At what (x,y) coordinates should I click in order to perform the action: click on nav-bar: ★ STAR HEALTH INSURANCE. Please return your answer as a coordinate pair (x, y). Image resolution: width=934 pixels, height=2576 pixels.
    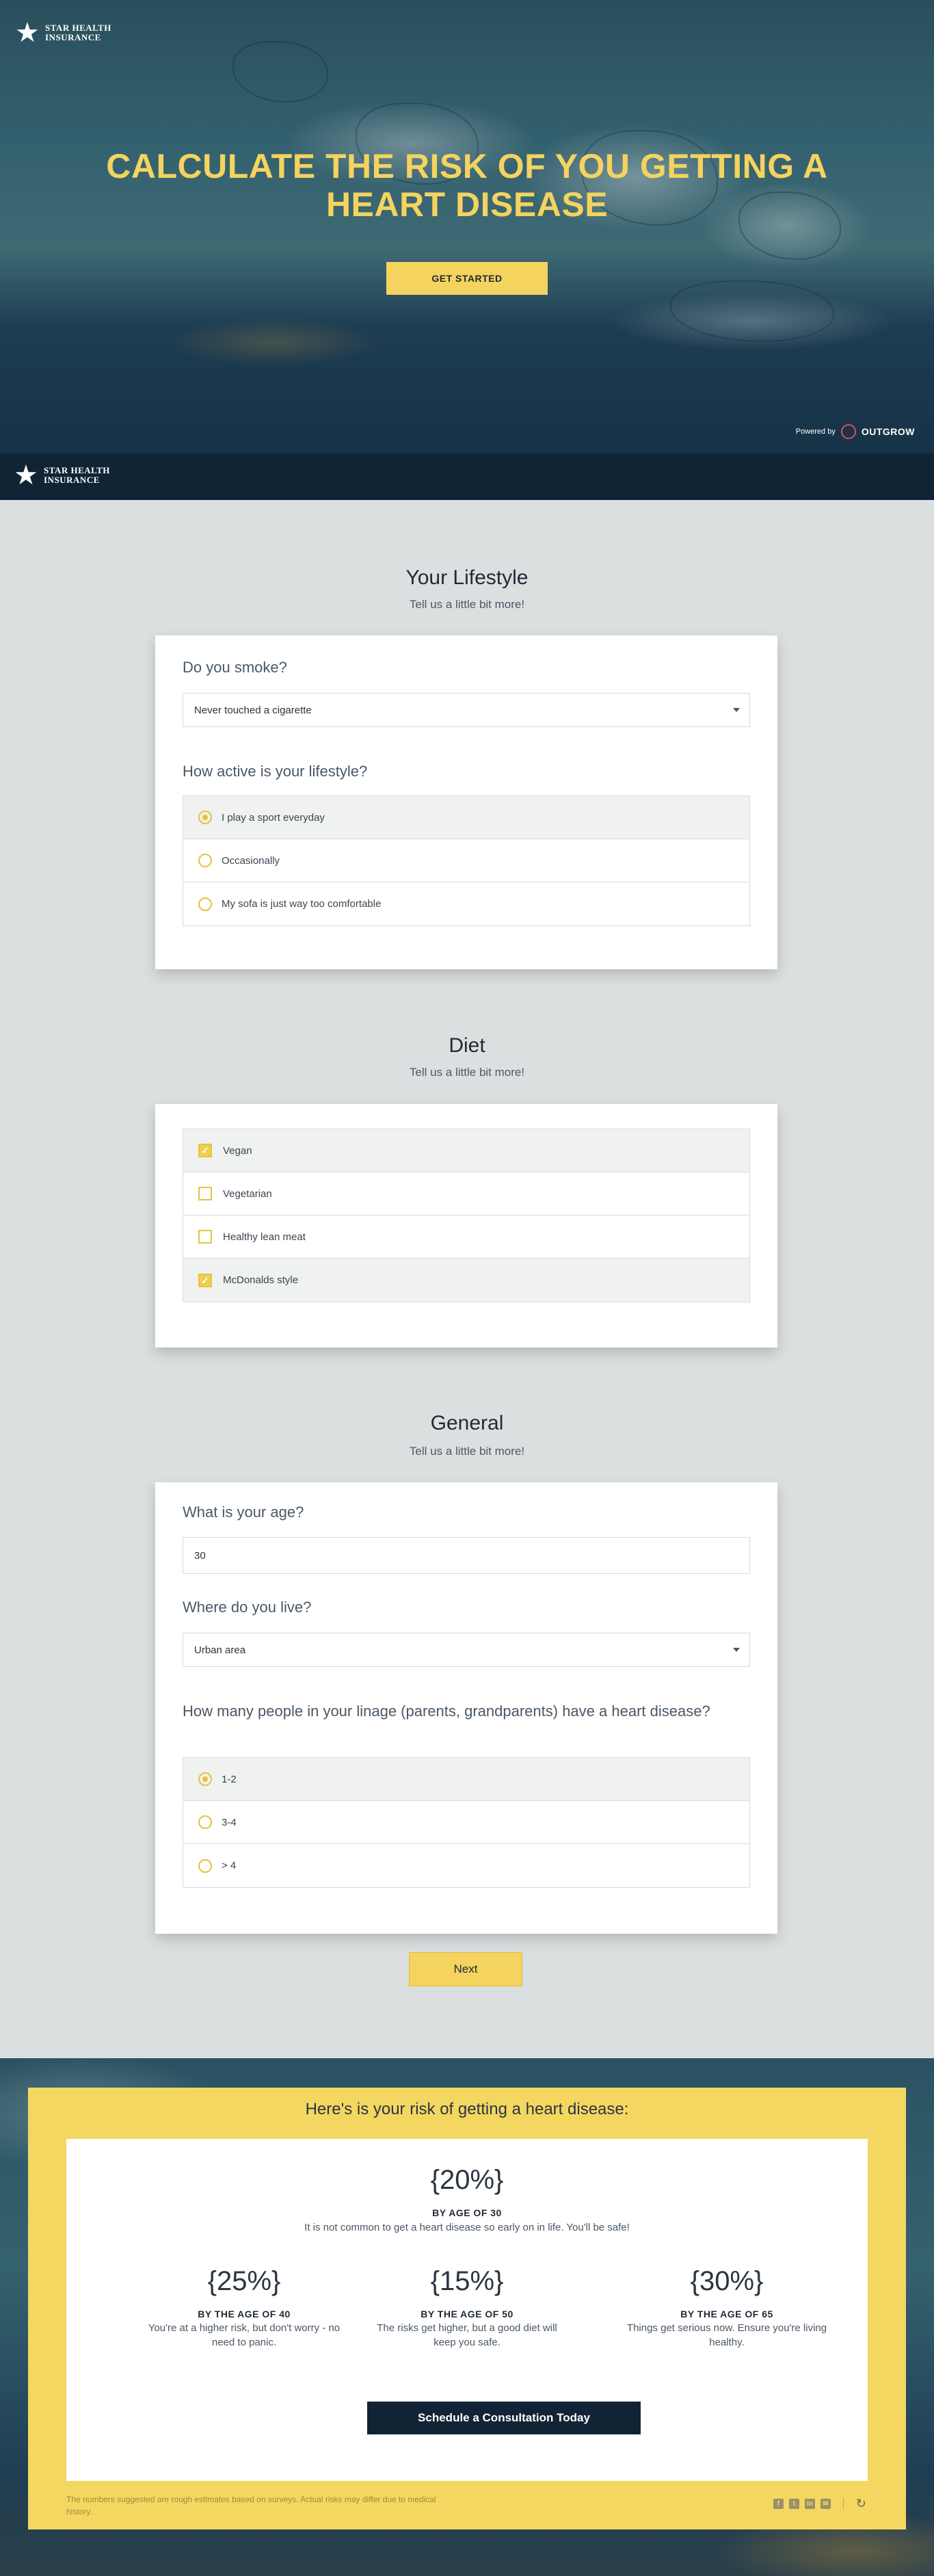
    Looking at the image, I should click on (467, 477).